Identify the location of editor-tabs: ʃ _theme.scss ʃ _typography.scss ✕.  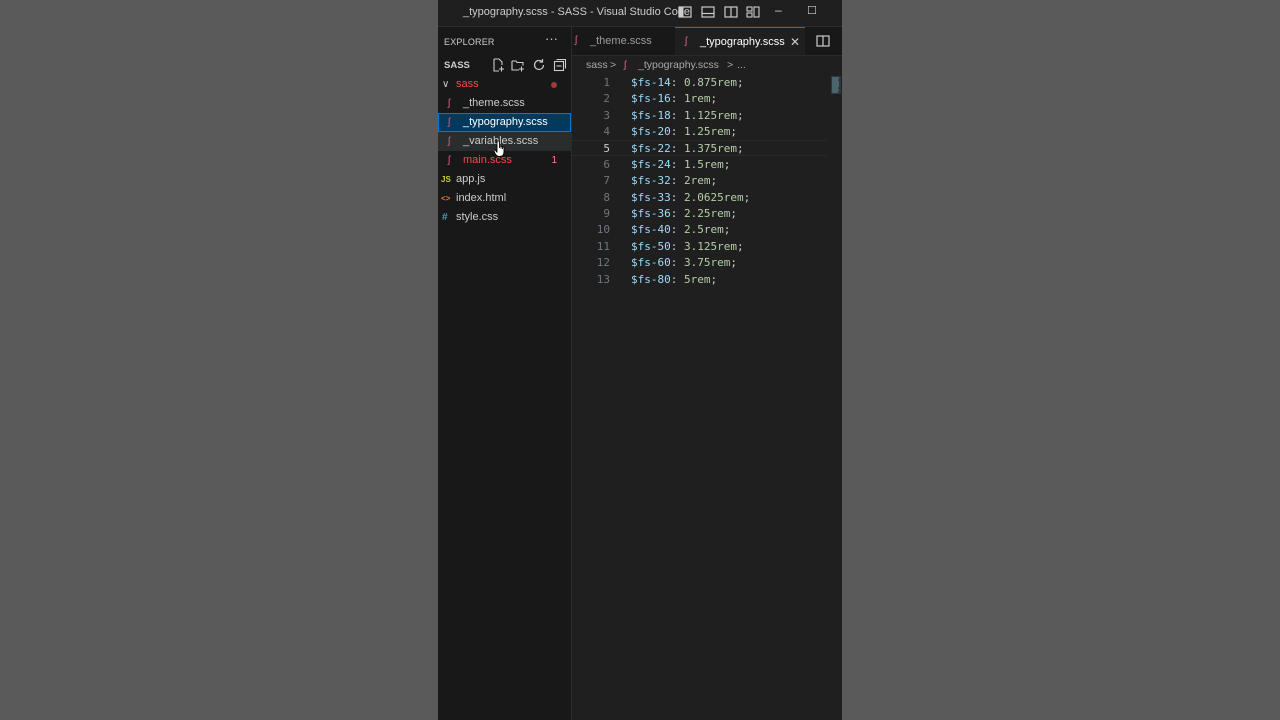
(707, 41).